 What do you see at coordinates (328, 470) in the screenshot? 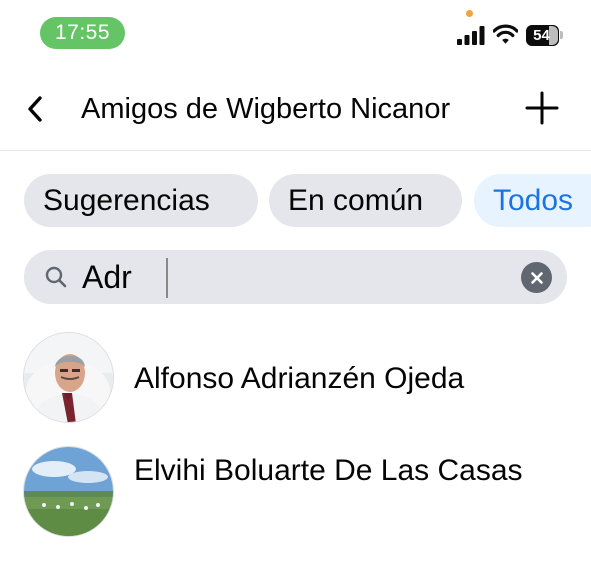
I see `friend-name: Elvihi Boluarte De Las Casas` at bounding box center [328, 470].